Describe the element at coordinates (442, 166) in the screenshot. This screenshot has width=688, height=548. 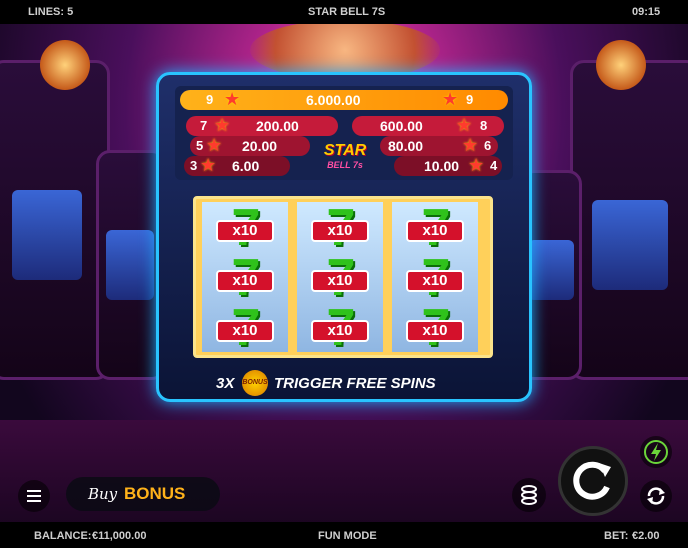
I see `paytable-value: 10.00` at that location.